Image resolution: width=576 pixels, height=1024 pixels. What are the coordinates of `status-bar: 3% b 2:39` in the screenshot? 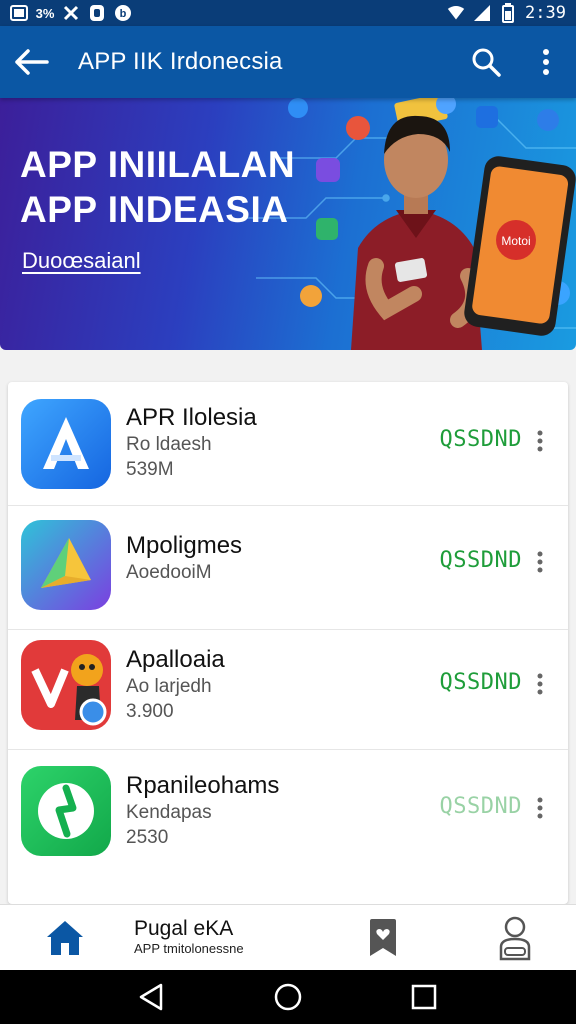 It's located at (288, 13).